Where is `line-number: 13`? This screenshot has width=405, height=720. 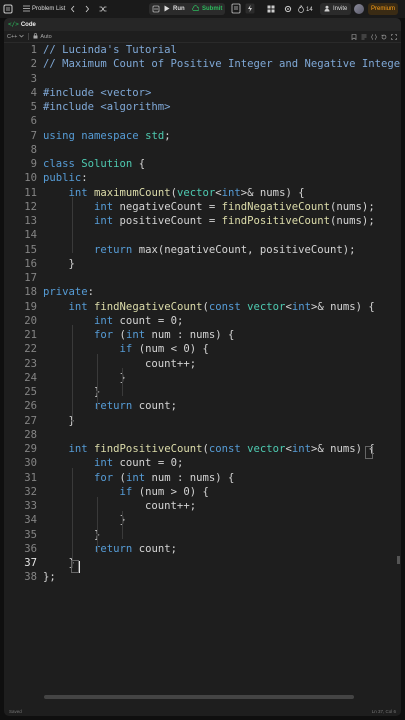 line-number: 13 is located at coordinates (30, 221).